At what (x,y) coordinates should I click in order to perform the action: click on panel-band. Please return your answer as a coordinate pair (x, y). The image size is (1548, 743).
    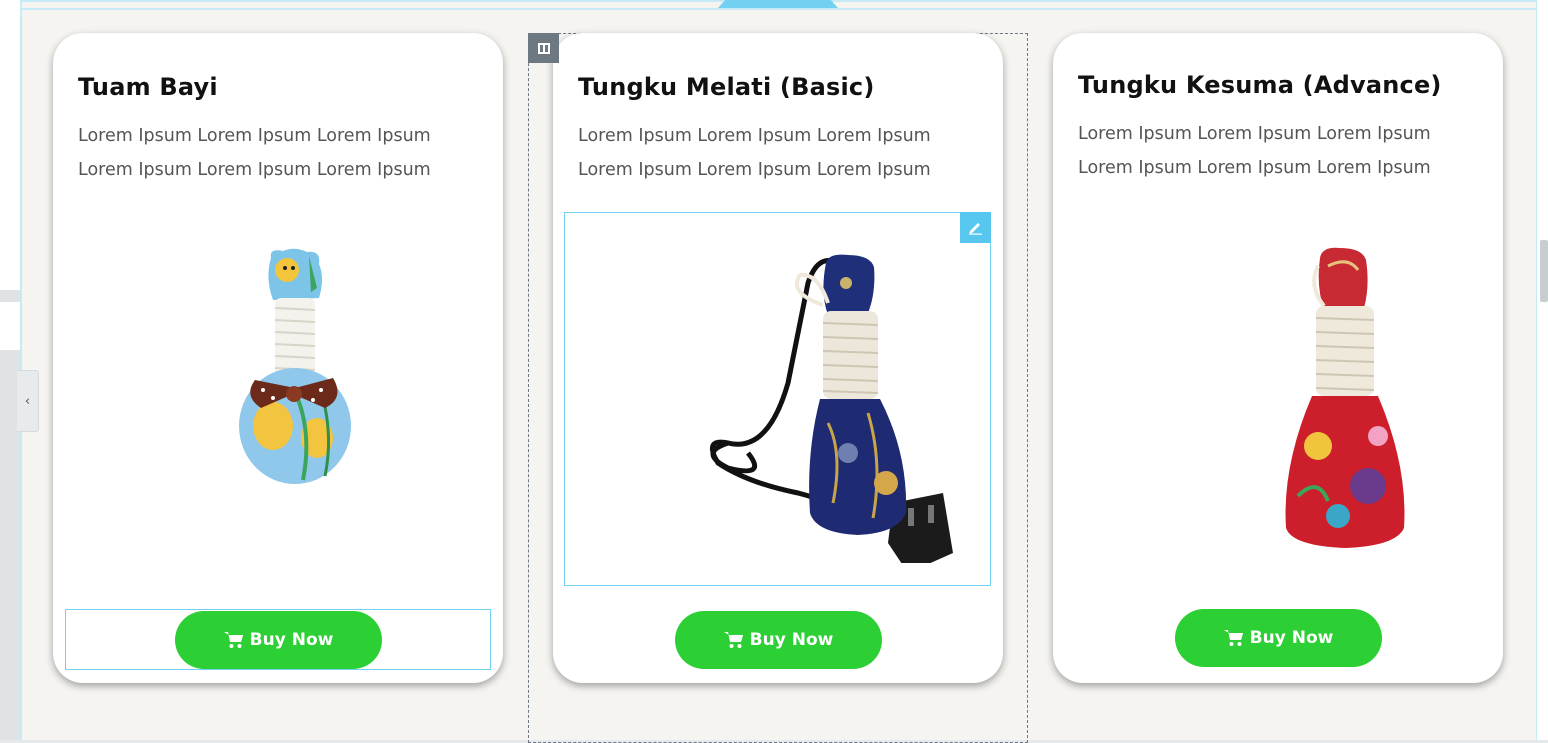
    Looking at the image, I should click on (10, 296).